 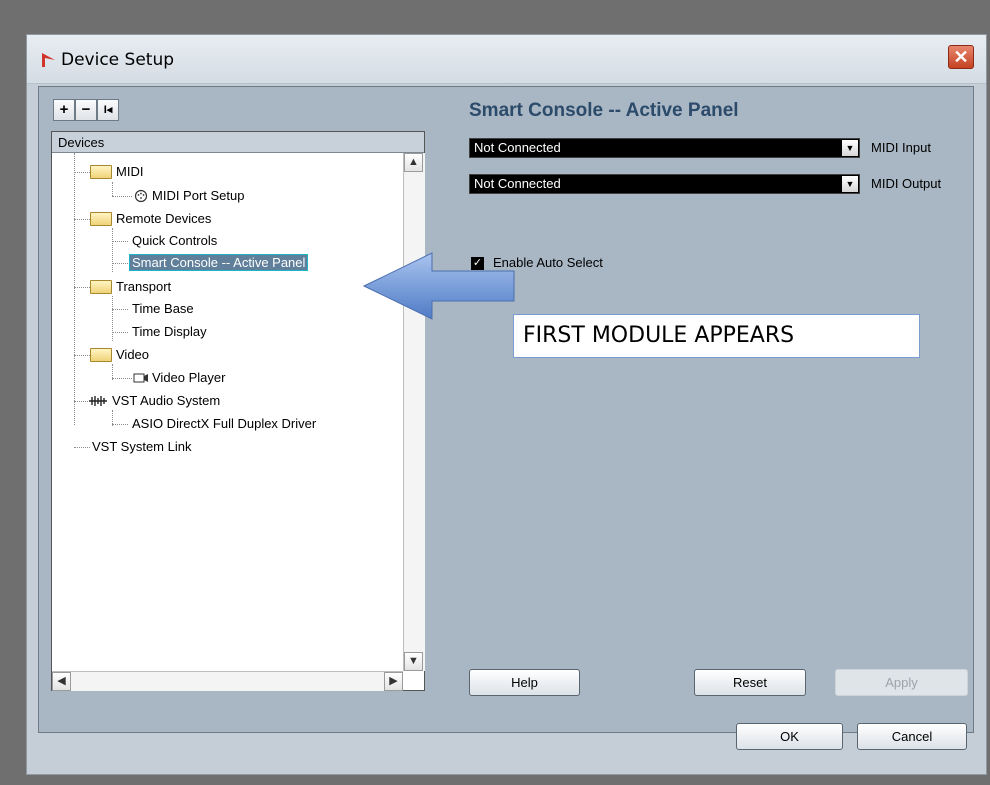 What do you see at coordinates (140, 378) in the screenshot?
I see `video-player-icon` at bounding box center [140, 378].